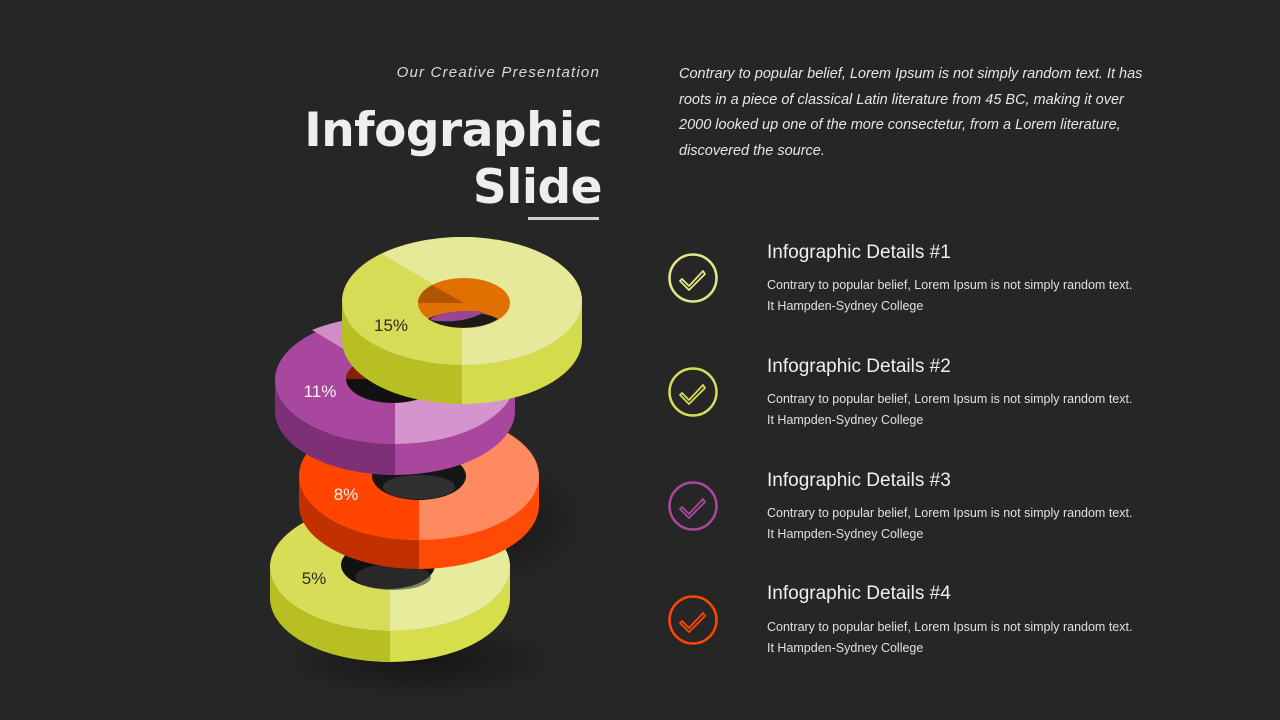 The image size is (1280, 720). Describe the element at coordinates (859, 252) in the screenshot. I see `detail-title-1: Infographic Details #1` at that location.